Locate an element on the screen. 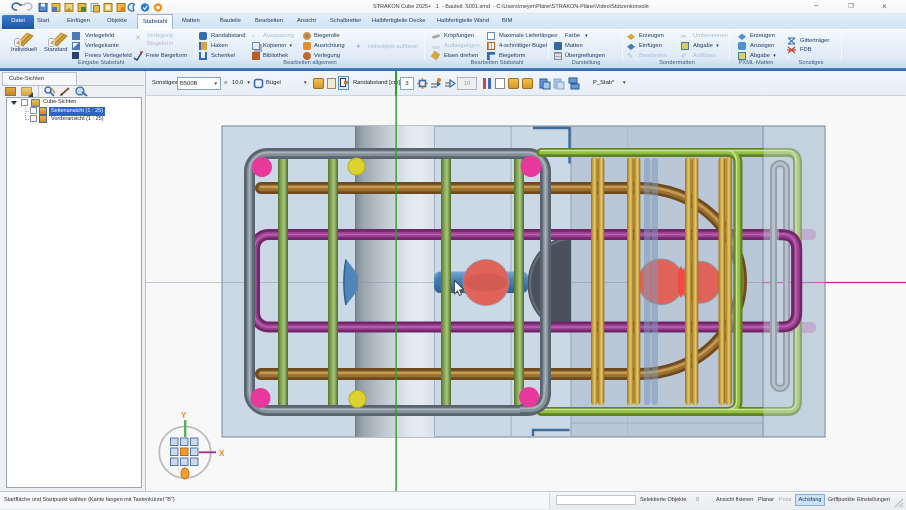  svg-text: X is located at coordinates (222, 453).